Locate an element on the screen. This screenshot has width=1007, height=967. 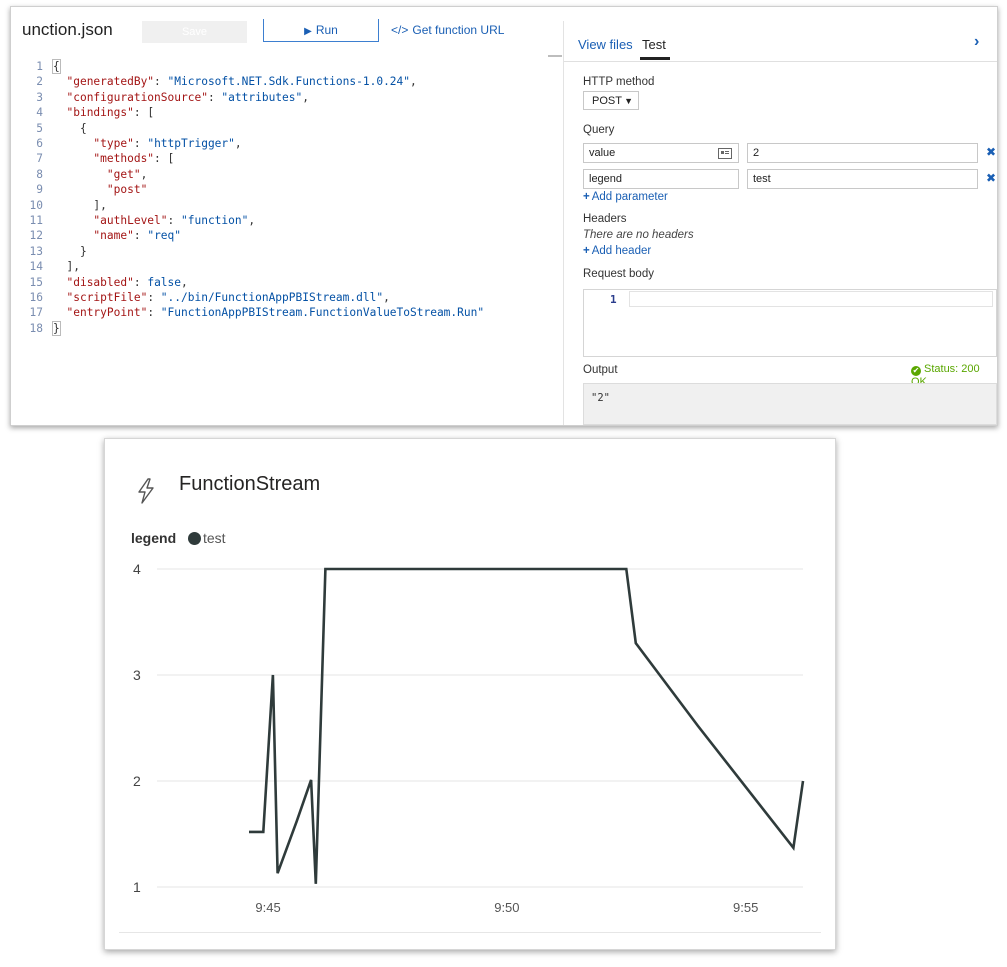
file-title: unction.json is located at coordinates (67, 29).